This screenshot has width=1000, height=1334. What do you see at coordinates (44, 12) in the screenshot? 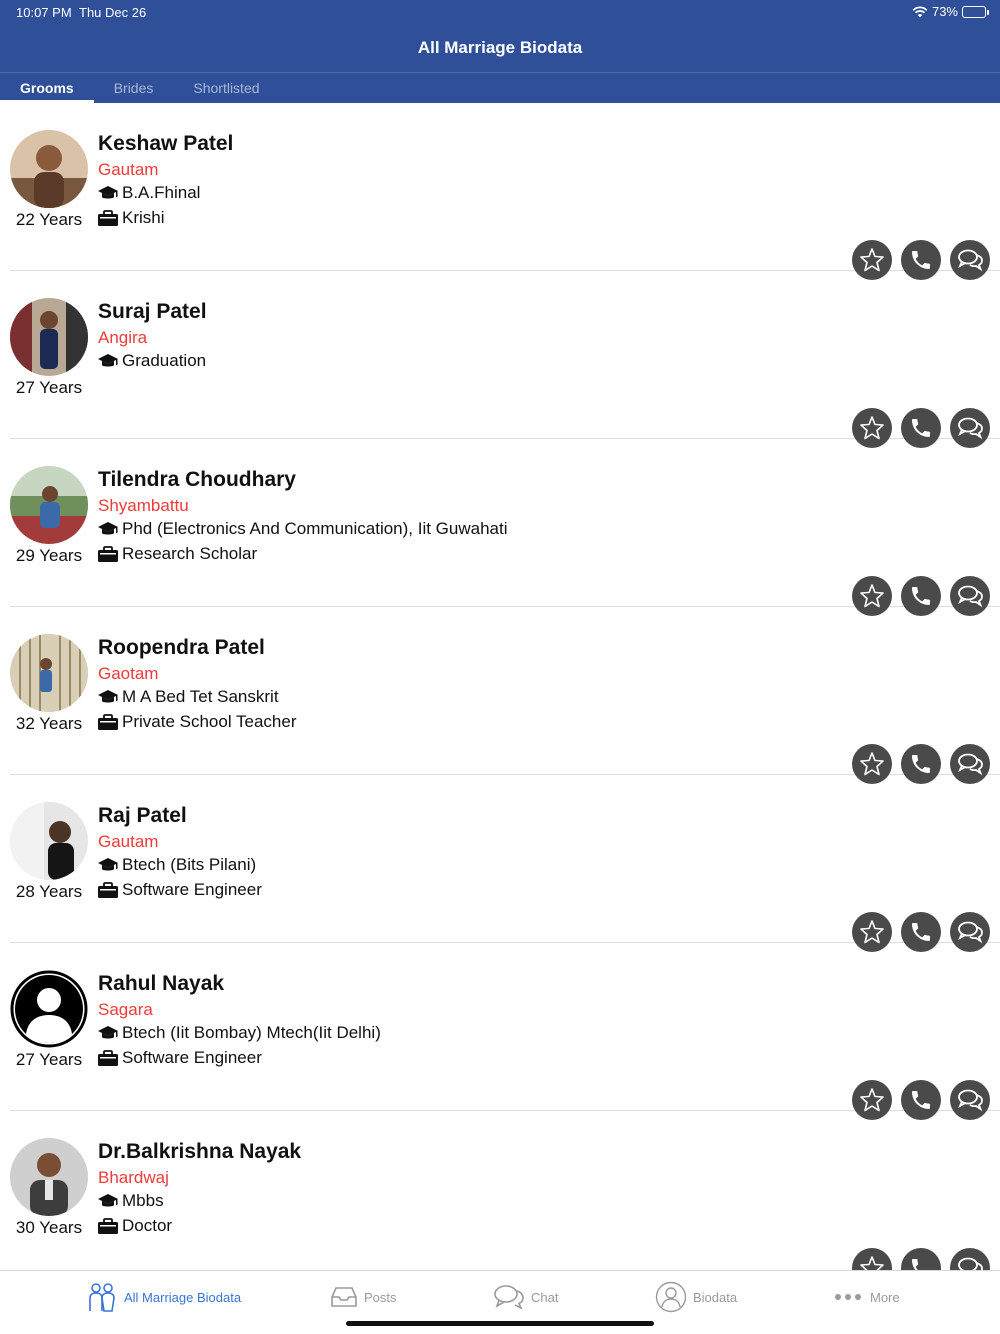
I see `status-time: 10:07 PM` at bounding box center [44, 12].